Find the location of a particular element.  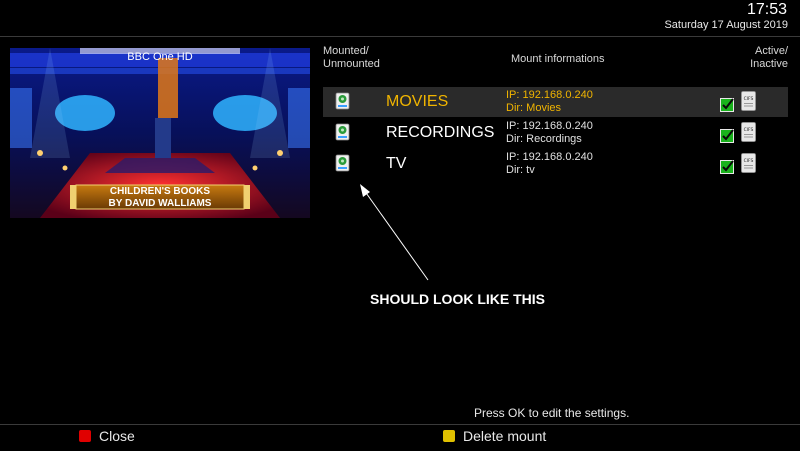

annotation-text: SHOULD LOOK LIKE THIS is located at coordinates (457, 299).